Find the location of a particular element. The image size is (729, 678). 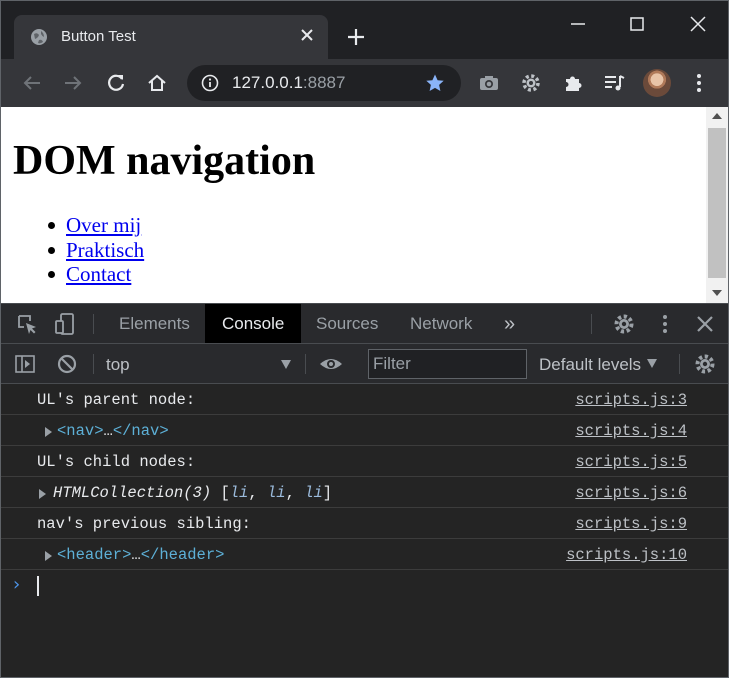

console-message: UL's child nodes: scripts.js:5 is located at coordinates (364, 461).